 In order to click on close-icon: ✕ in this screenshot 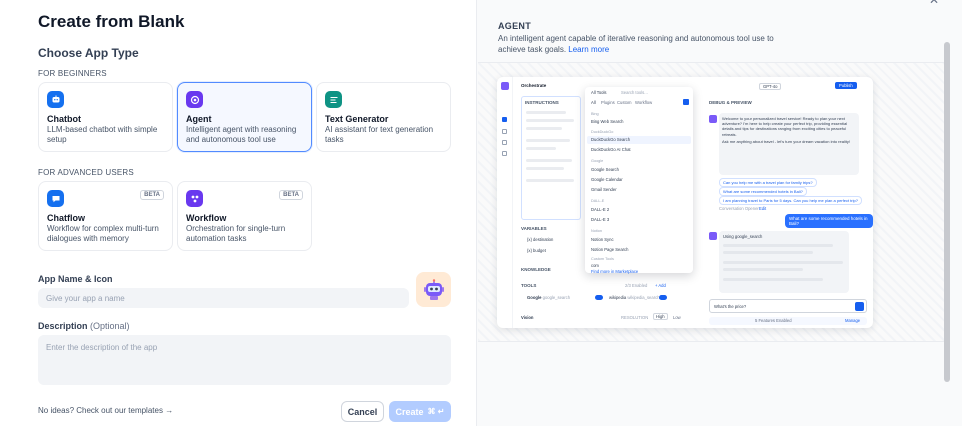, I will do `click(934, 4)`.